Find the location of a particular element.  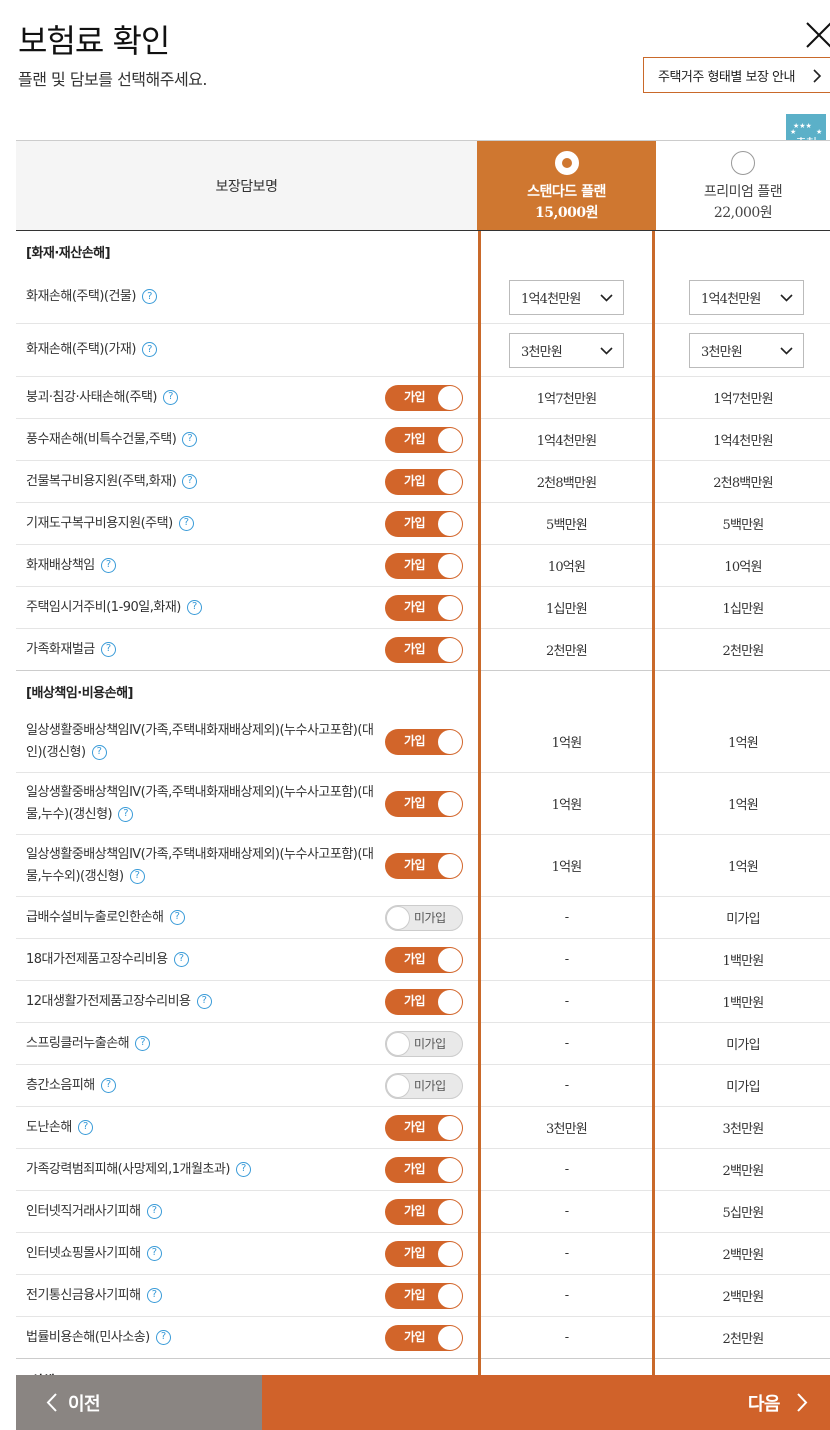

close-button is located at coordinates (817, 35).